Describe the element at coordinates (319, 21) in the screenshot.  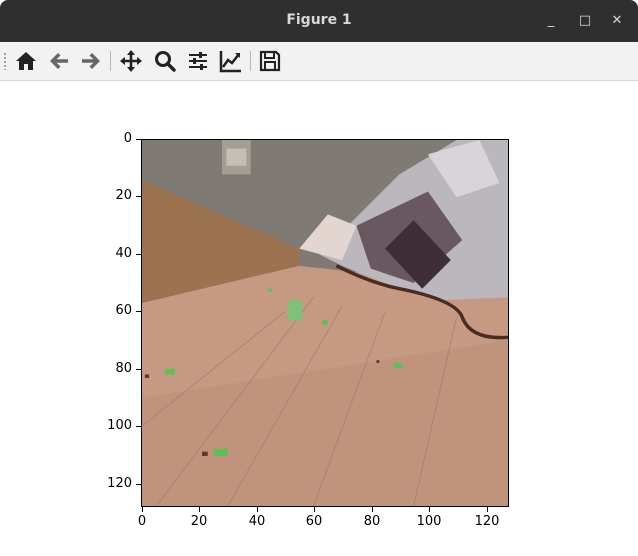
I see `title-bar: Figure 1 _ □ ✕` at that location.